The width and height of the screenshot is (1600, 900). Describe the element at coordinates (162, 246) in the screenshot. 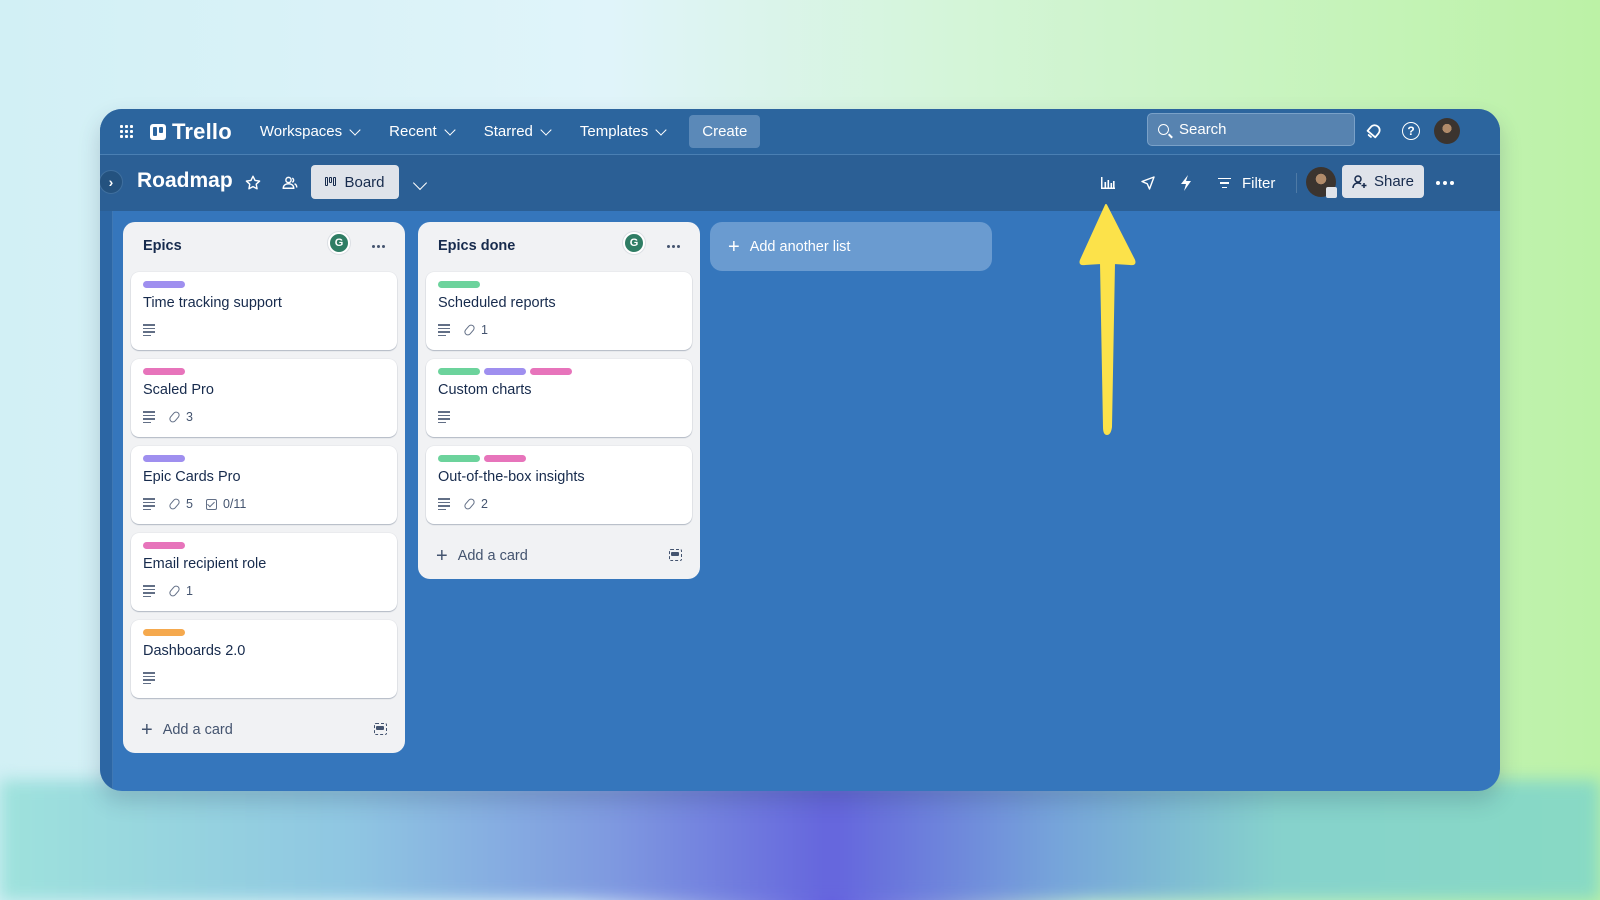

I see `list-title: Epics` at that location.